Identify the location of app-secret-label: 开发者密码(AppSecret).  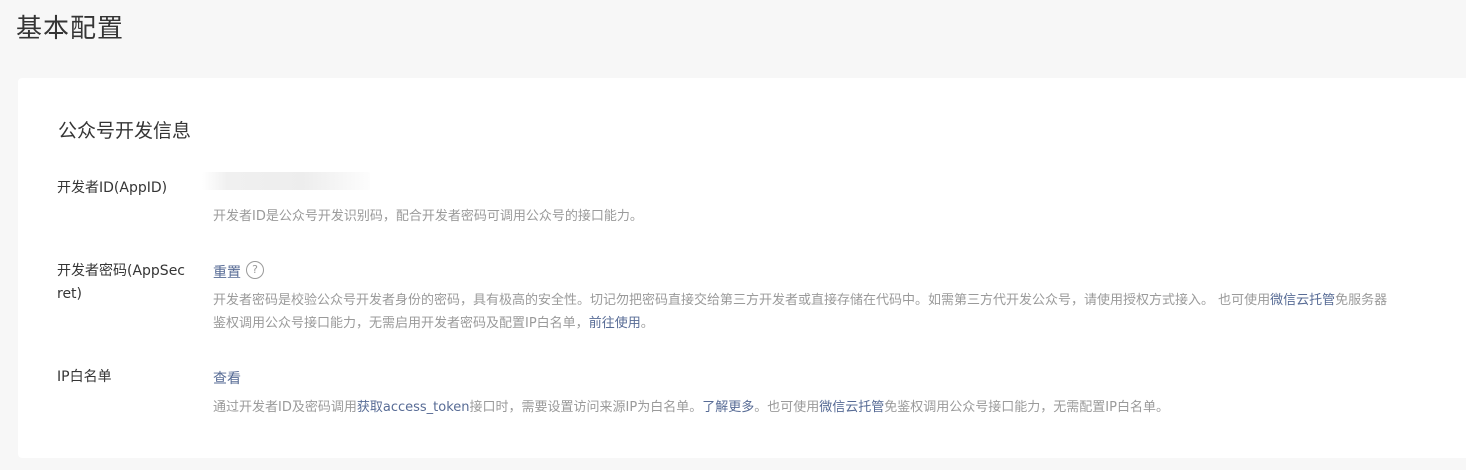
(121, 282).